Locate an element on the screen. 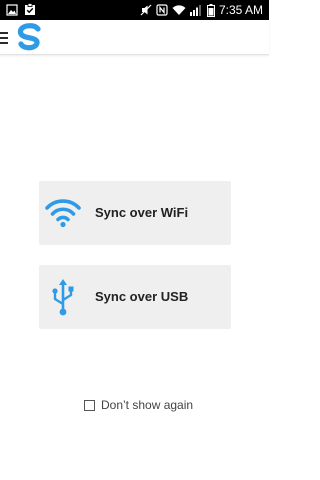  sync-wifi-button: Sync over WiFi is located at coordinates (135, 213).